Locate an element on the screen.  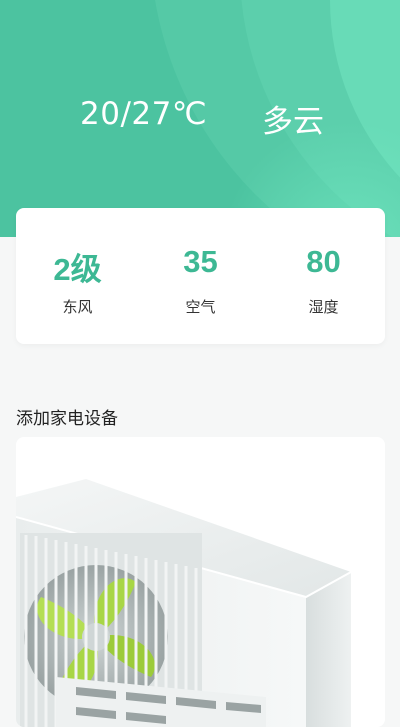
humidity-value: 80 is located at coordinates (323, 261).